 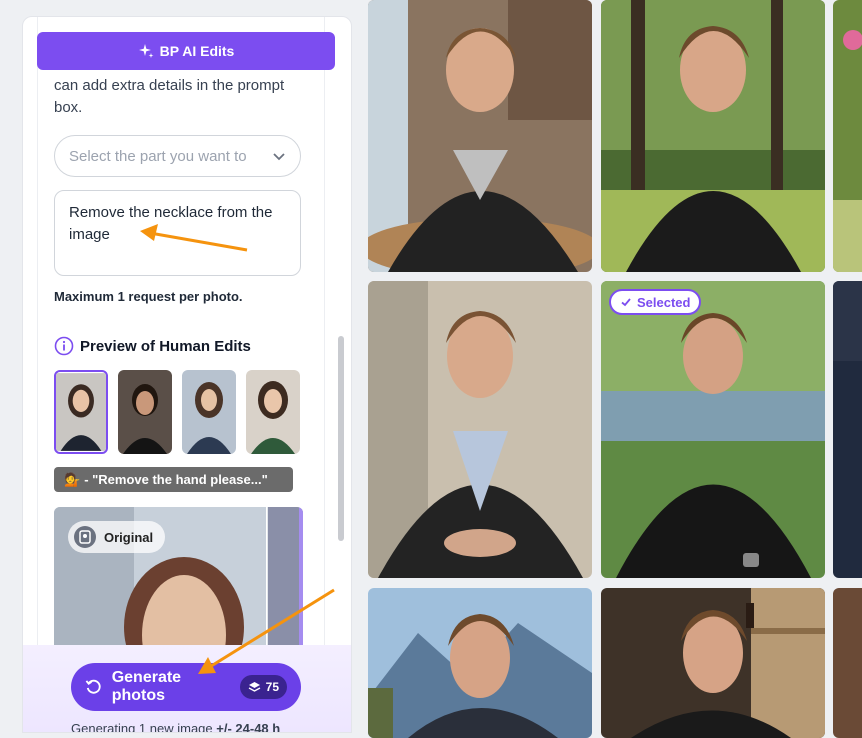 I want to click on part-select: Select the part you want to, so click(x=177, y=156).